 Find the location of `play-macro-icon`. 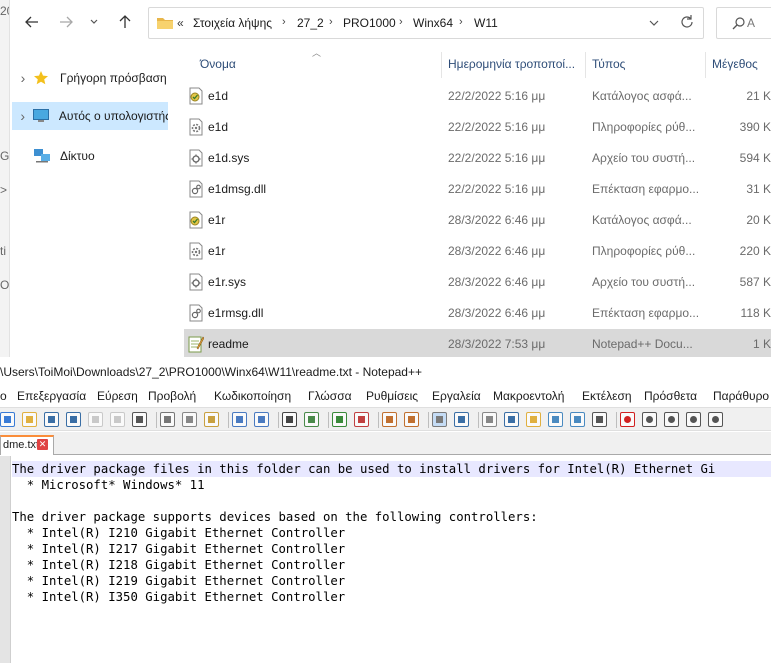

play-macro-icon is located at coordinates (671, 419).